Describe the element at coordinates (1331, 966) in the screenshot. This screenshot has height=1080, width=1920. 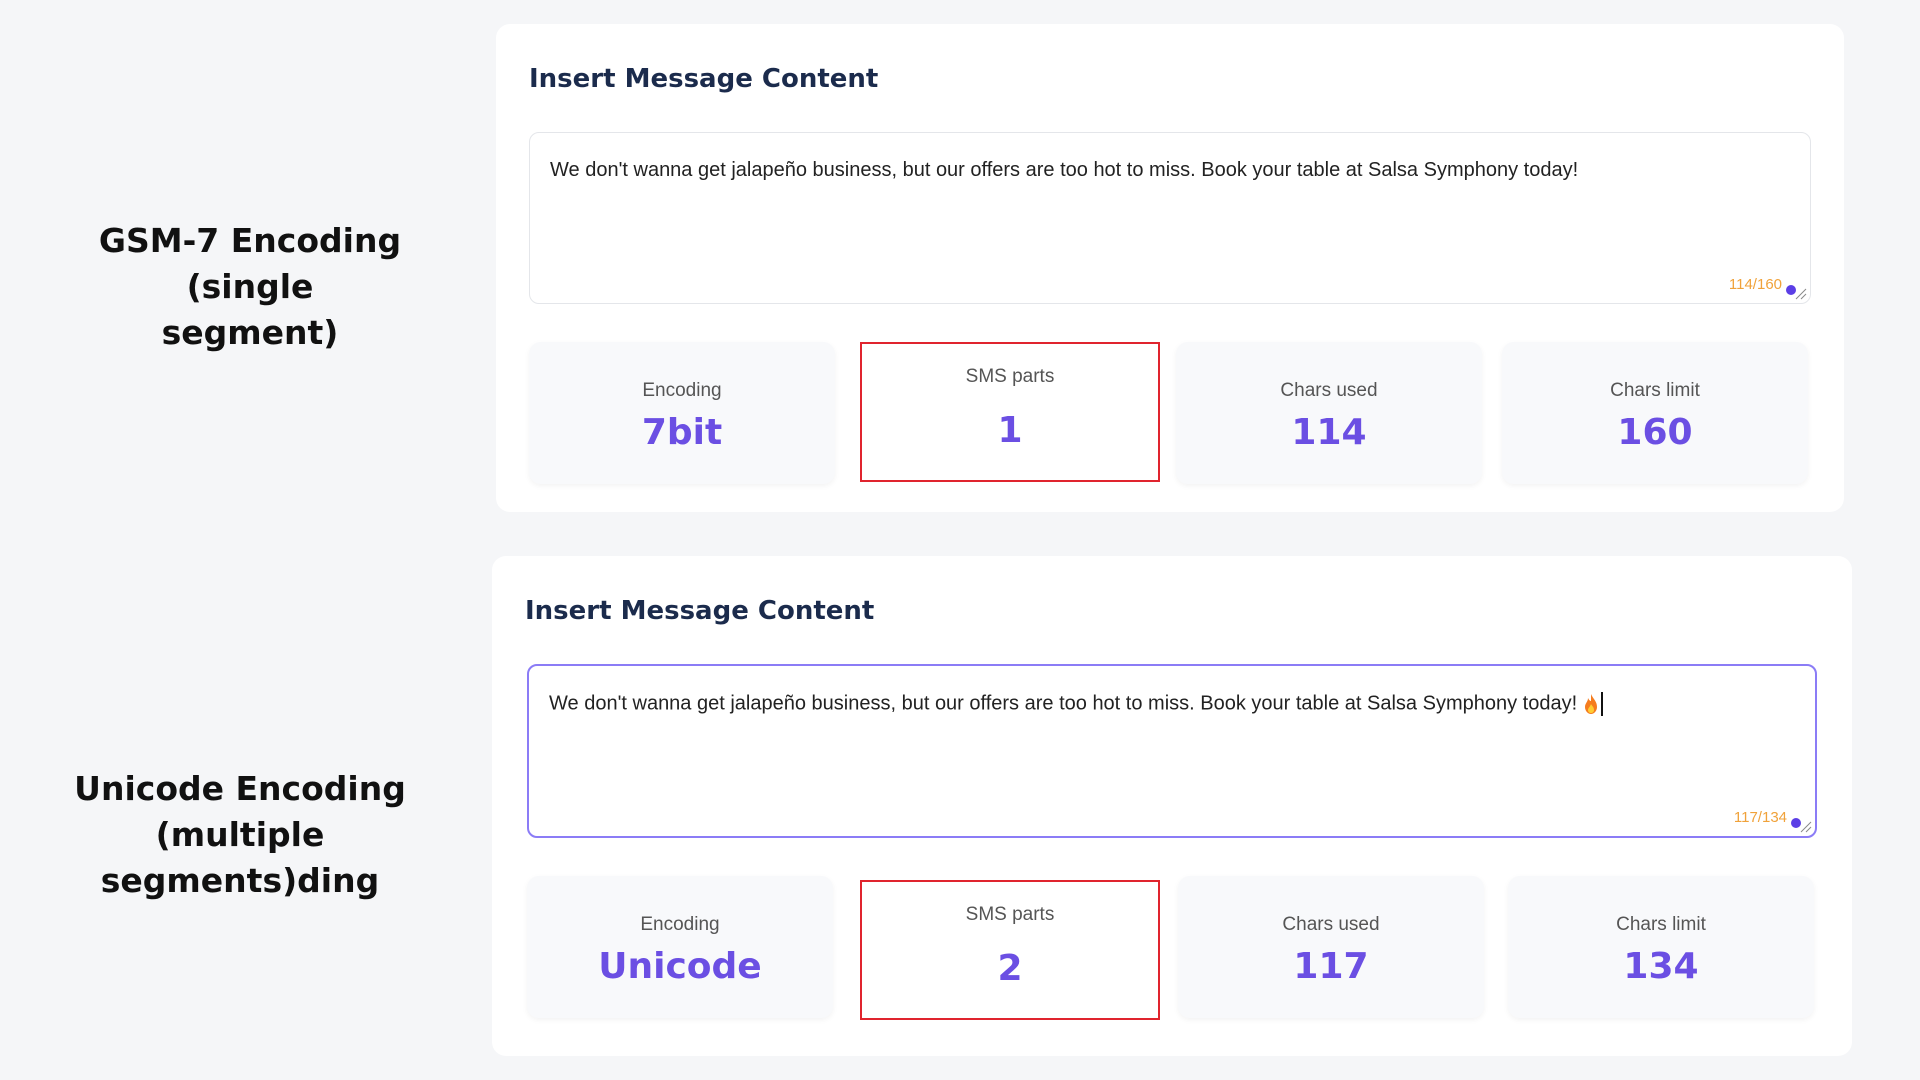
I see `stat-value: 117` at that location.